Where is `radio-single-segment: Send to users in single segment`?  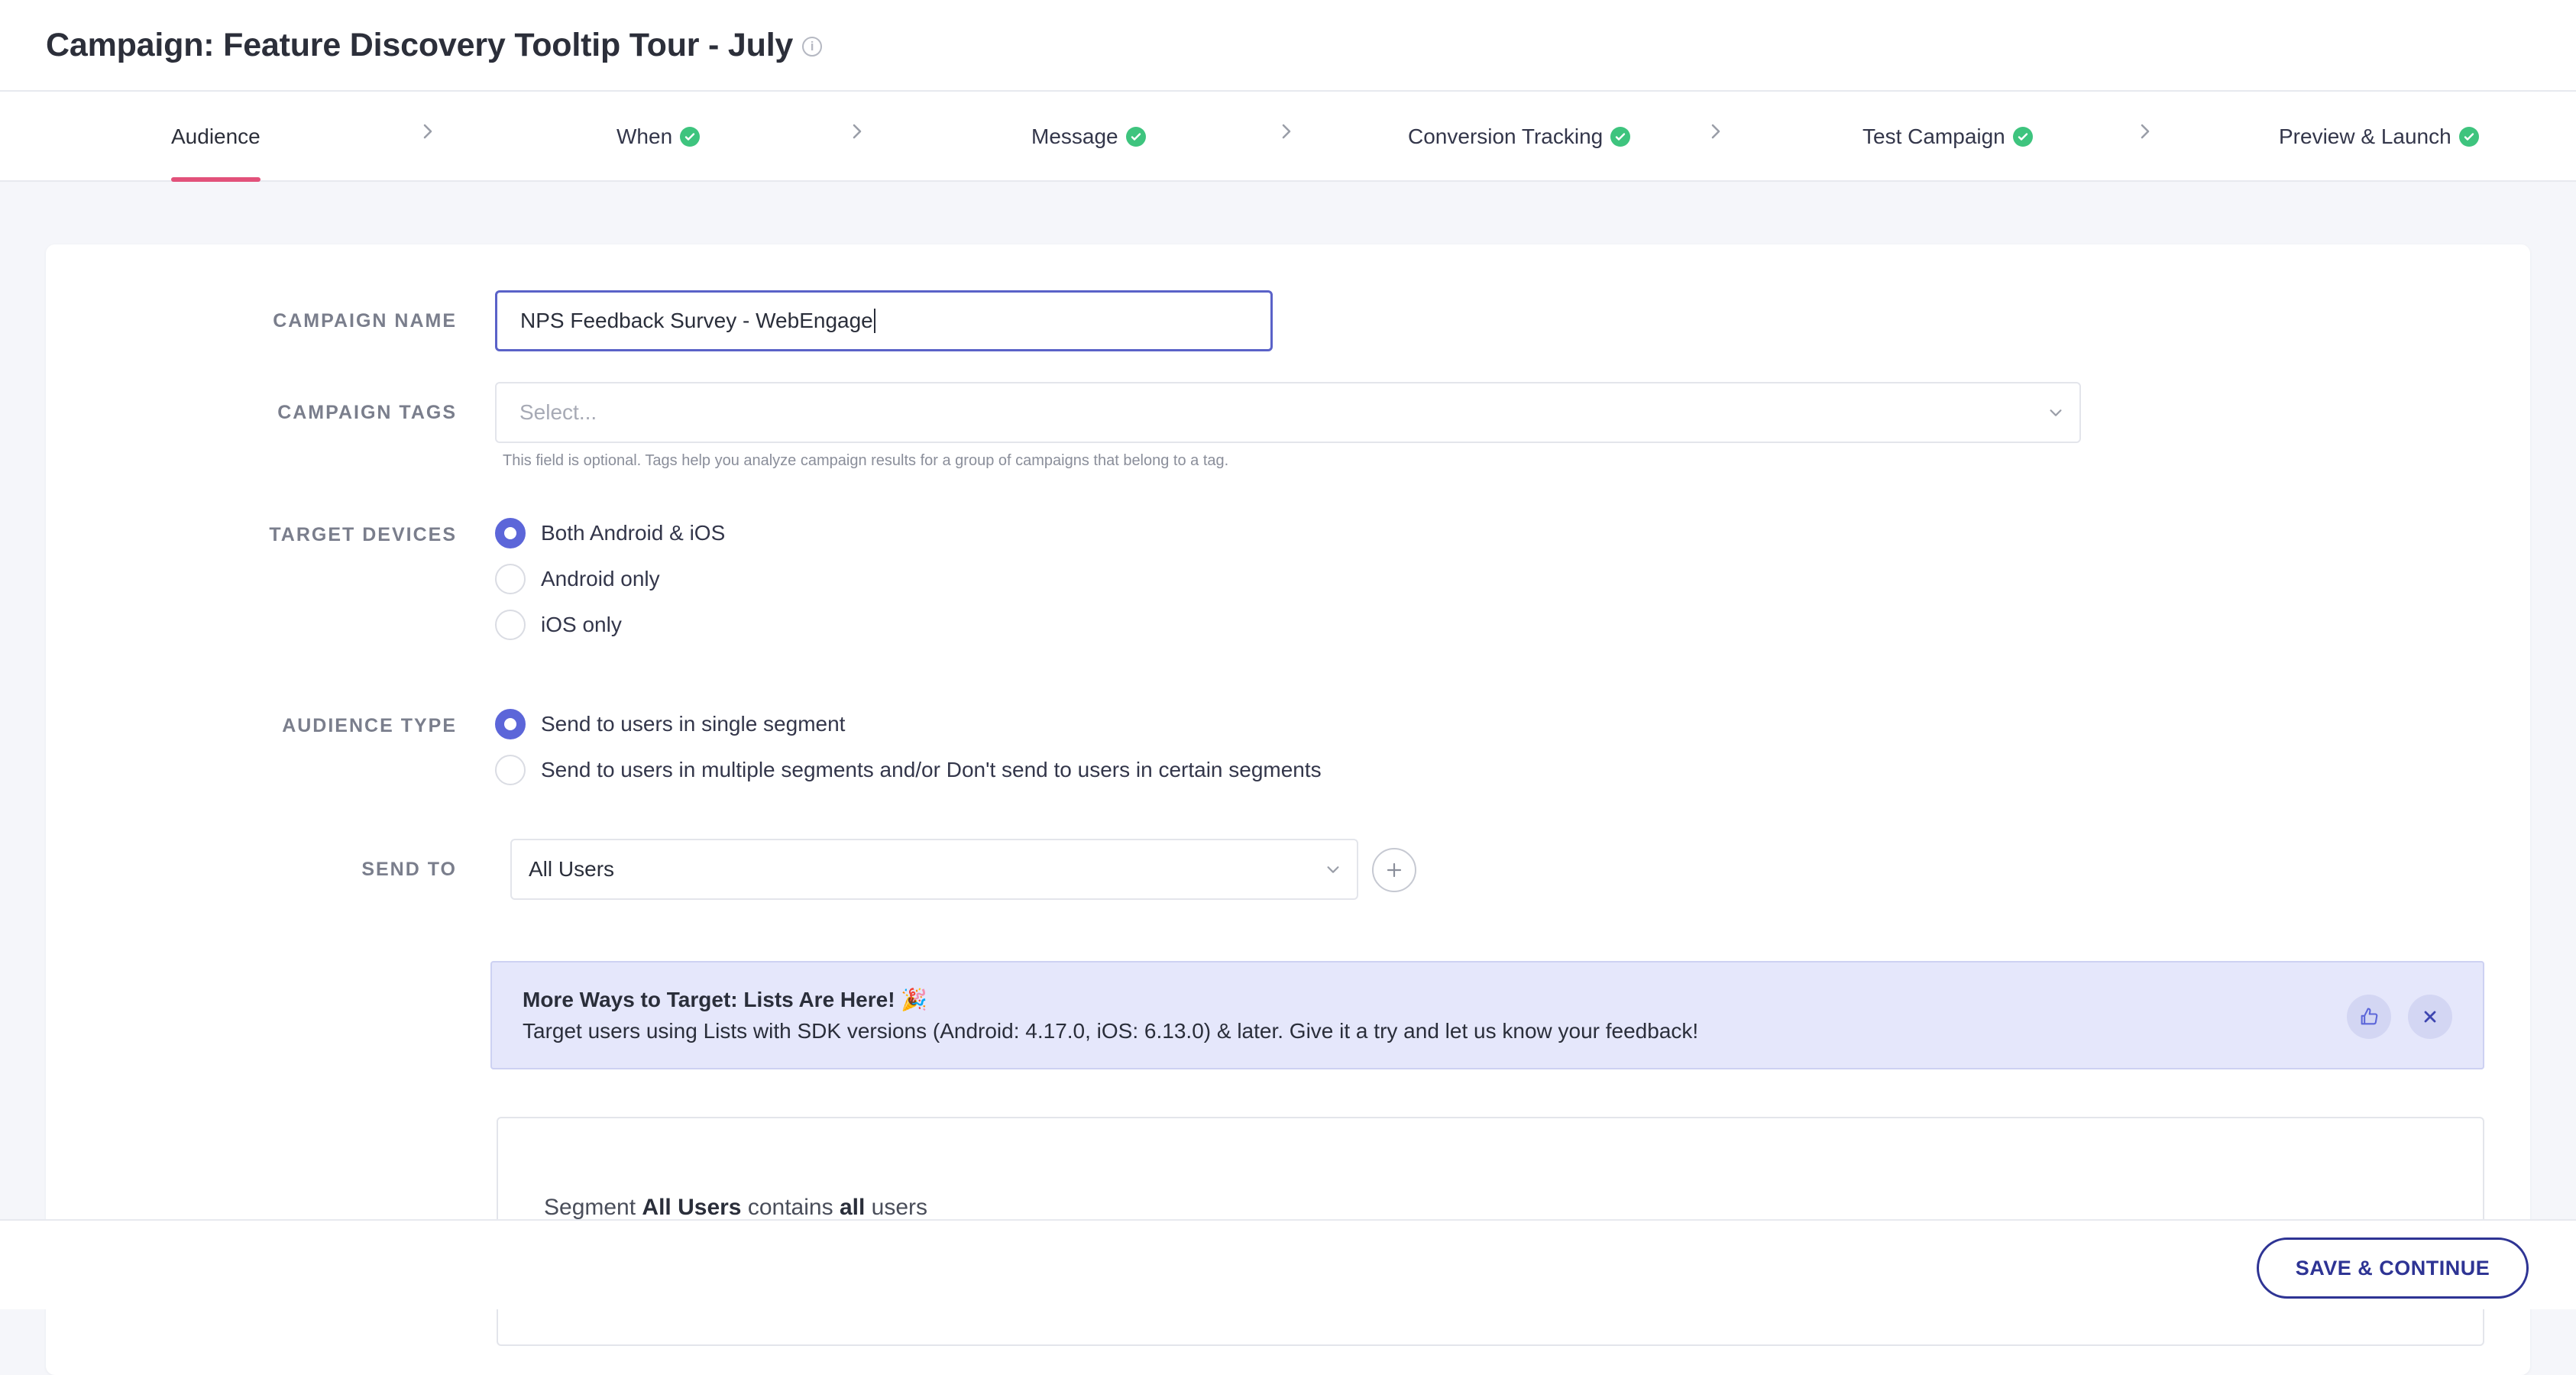 radio-single-segment: Send to users in single segment is located at coordinates (670, 724).